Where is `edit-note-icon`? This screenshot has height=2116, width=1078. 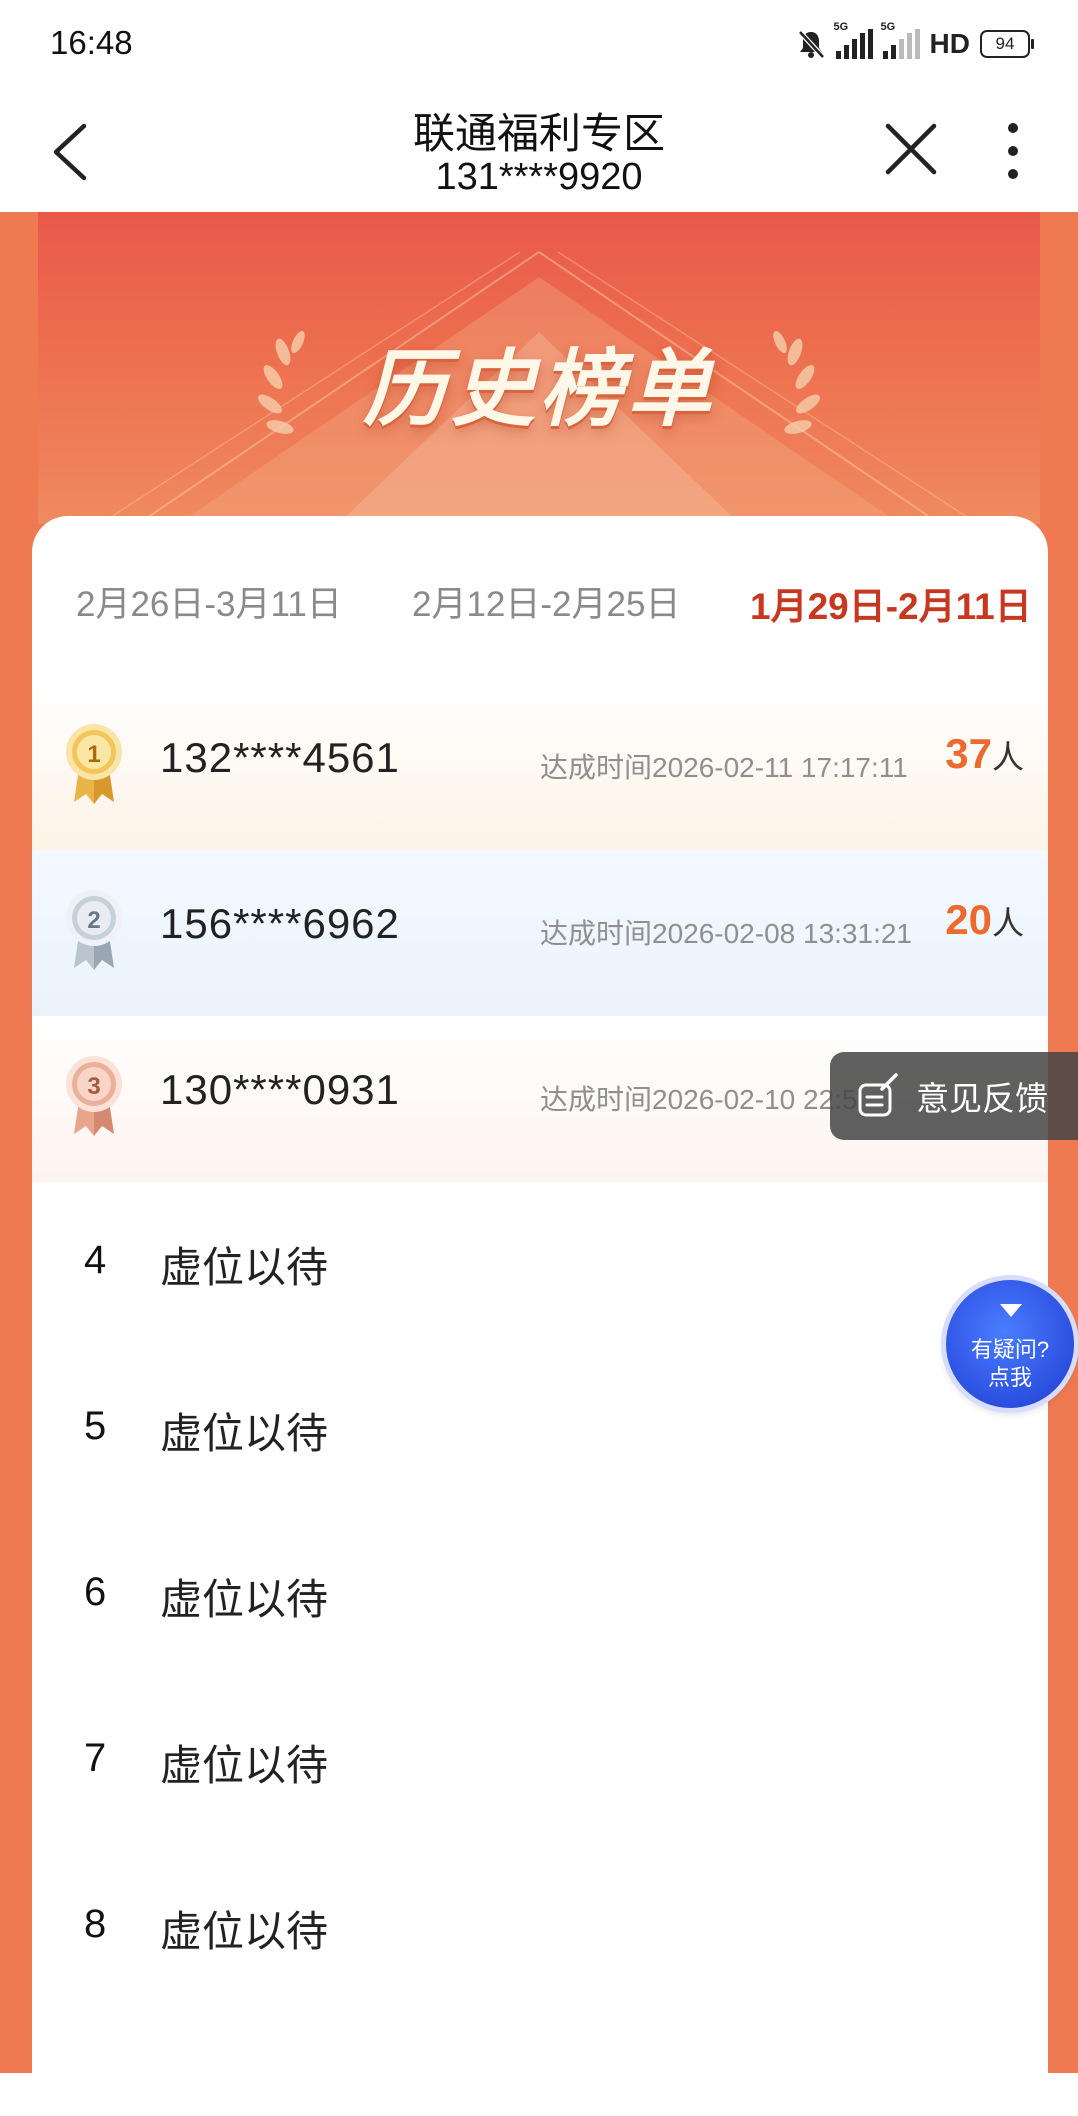
edit-note-icon is located at coordinates (878, 1095).